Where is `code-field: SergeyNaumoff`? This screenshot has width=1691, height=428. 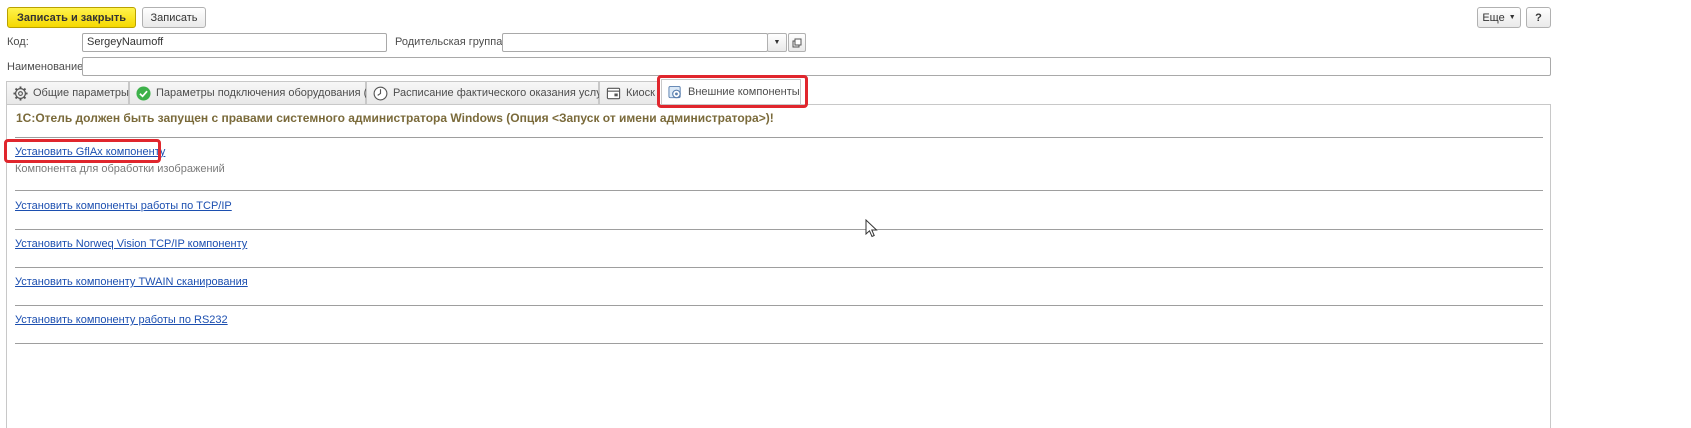 code-field: SergeyNaumoff is located at coordinates (234, 42).